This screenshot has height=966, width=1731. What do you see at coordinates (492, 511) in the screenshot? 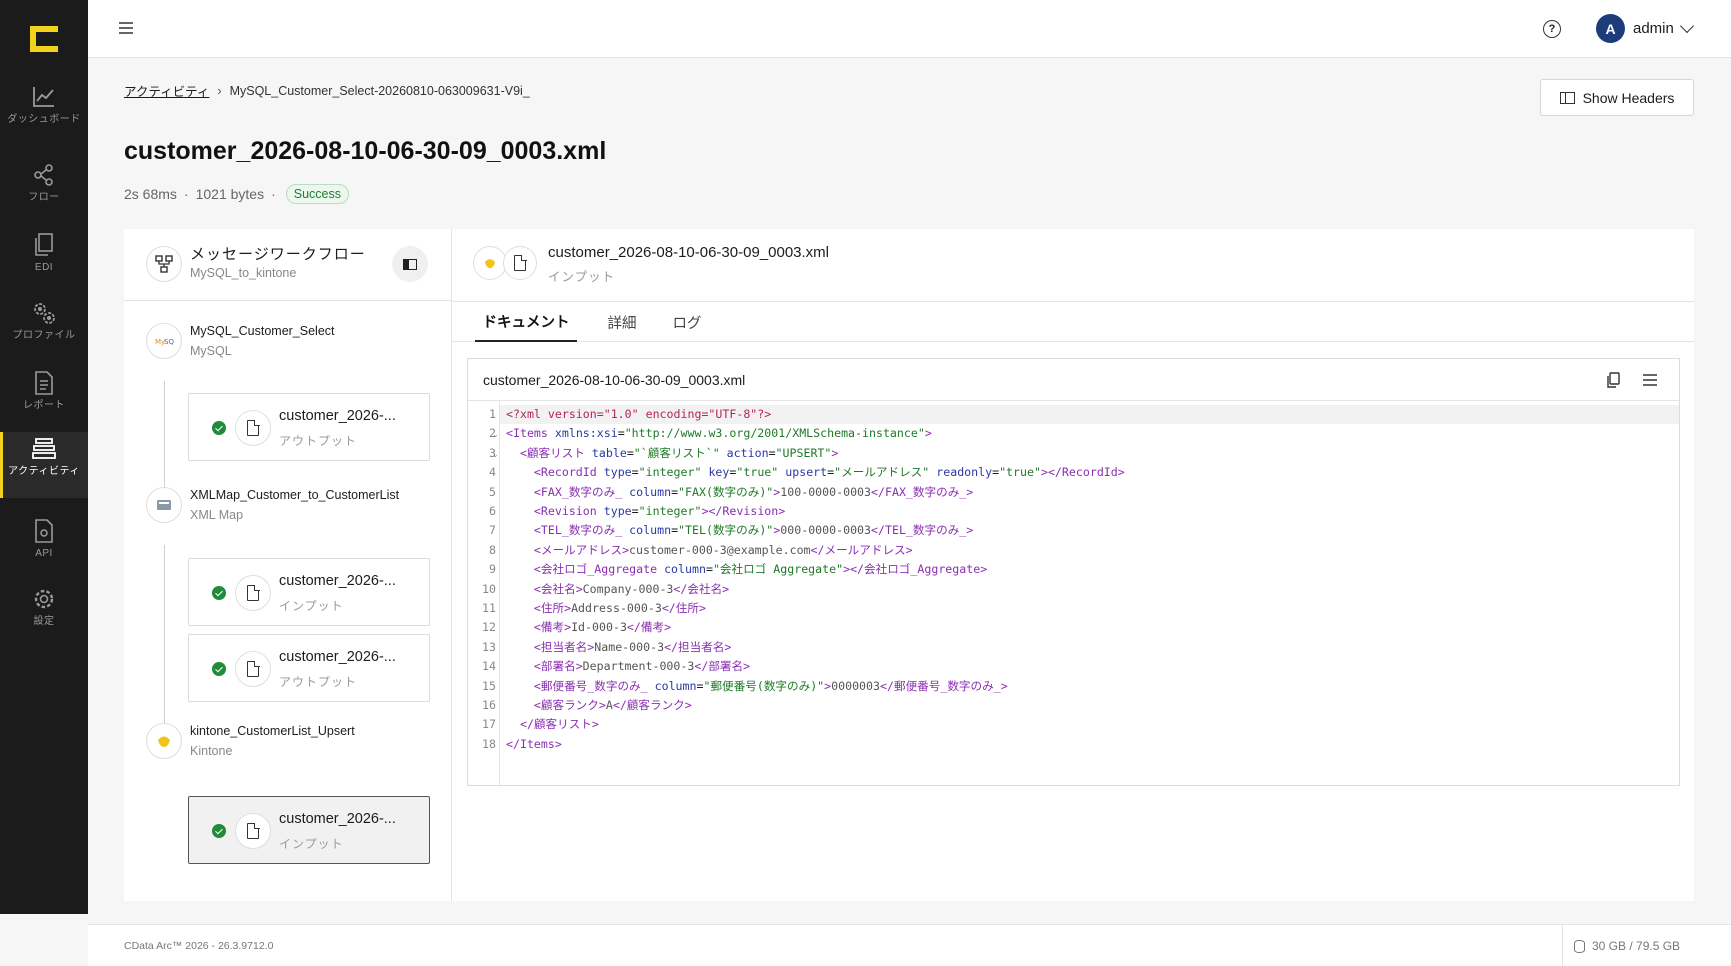
I see `line-number: 6` at bounding box center [492, 511].